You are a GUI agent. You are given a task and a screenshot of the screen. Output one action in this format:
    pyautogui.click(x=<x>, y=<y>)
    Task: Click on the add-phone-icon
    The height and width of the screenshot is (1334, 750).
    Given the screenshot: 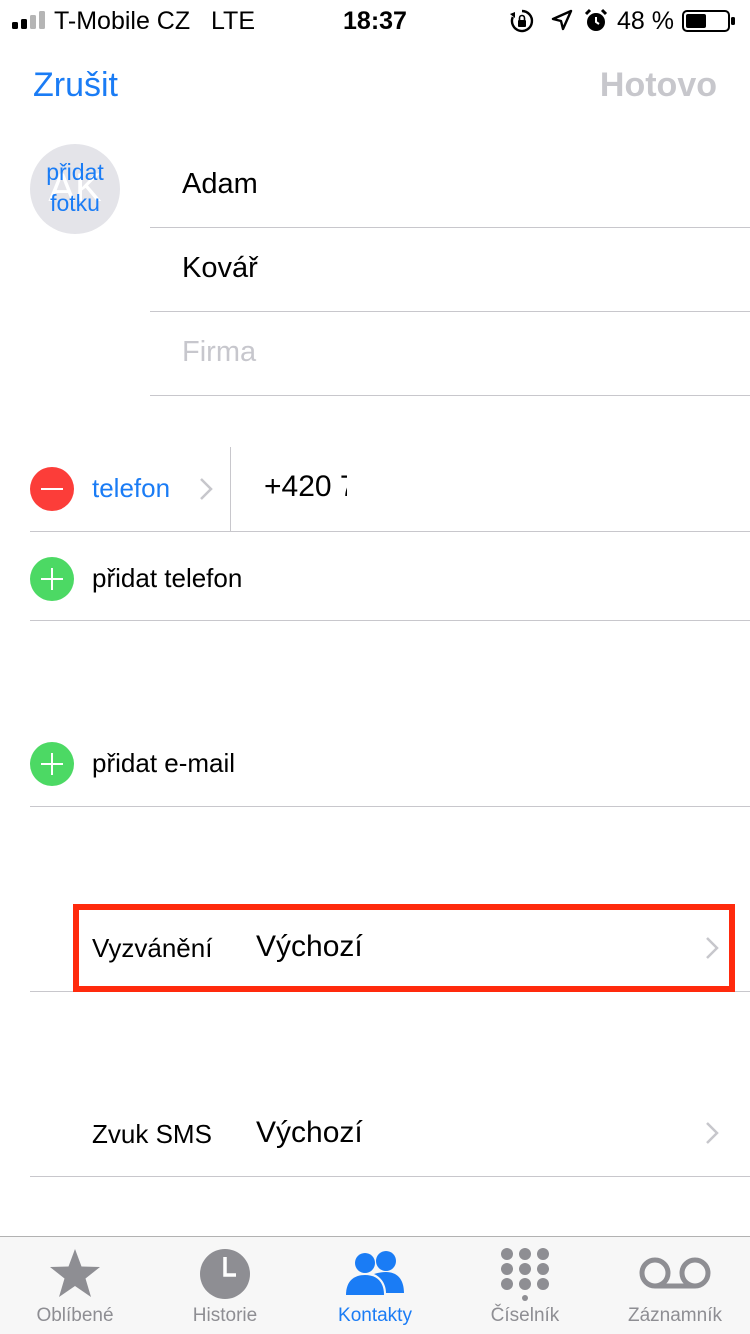 What is the action you would take?
    pyautogui.click(x=52, y=579)
    